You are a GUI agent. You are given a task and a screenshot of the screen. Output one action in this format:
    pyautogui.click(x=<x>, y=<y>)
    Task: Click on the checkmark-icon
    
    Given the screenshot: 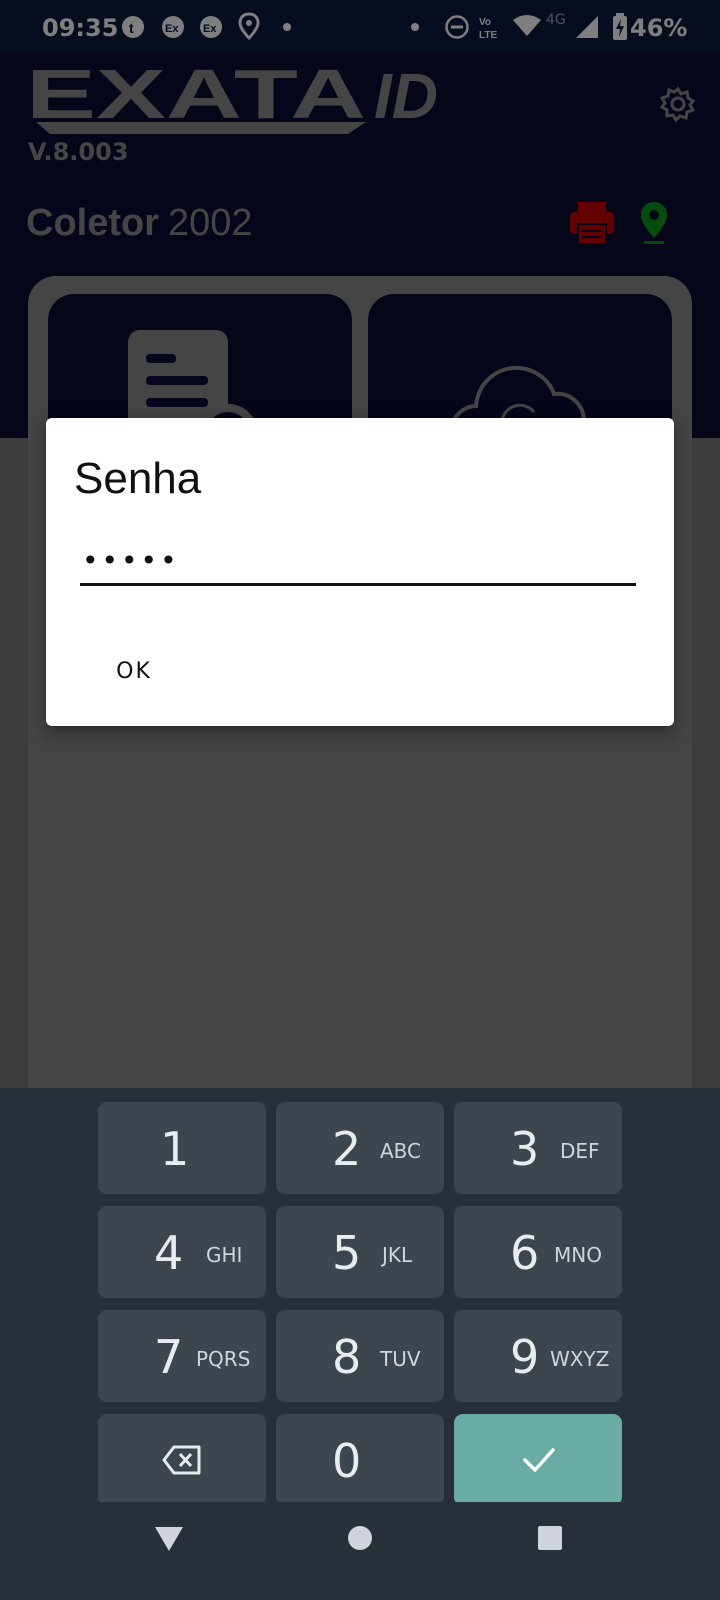 What is the action you would take?
    pyautogui.click(x=539, y=1460)
    